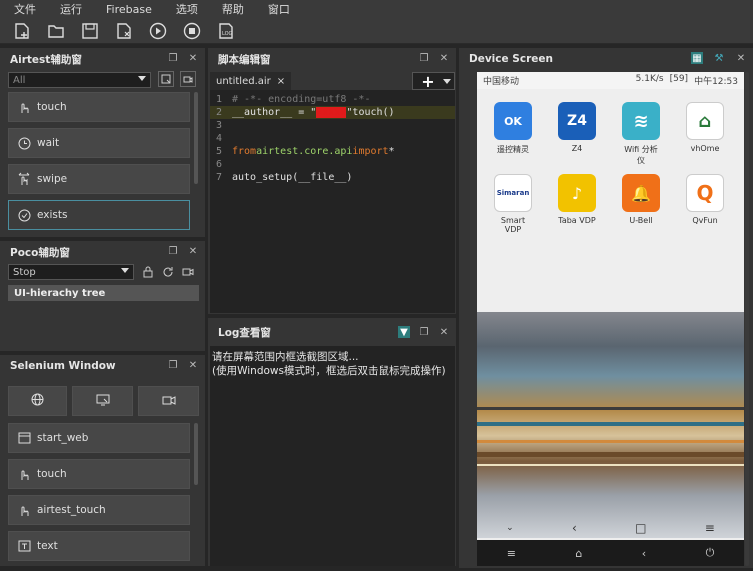 This screenshot has width=753, height=571. Describe the element at coordinates (102, 59) in the screenshot. I see `airtest-panel-header: Airtest辅助窗 ❐ ✕` at that location.